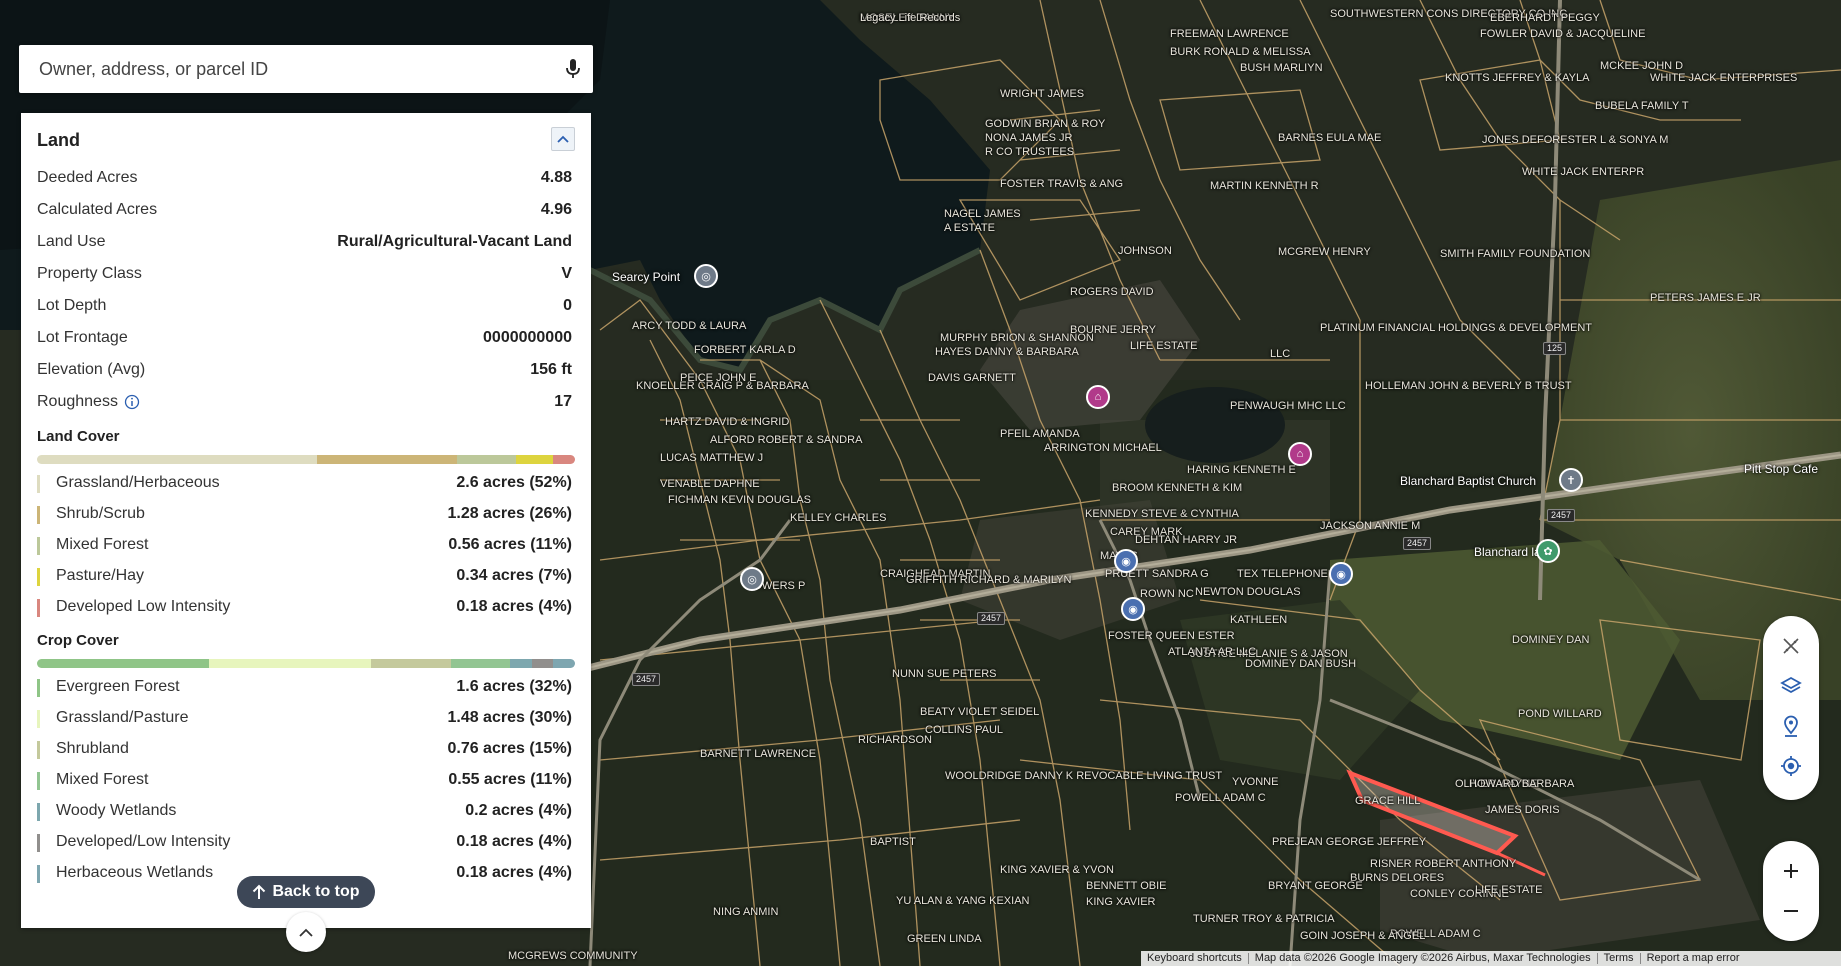 Image resolution: width=1841 pixels, height=966 pixels. I want to click on parcel-owner-label: LUCAS MATTHEW J, so click(712, 458).